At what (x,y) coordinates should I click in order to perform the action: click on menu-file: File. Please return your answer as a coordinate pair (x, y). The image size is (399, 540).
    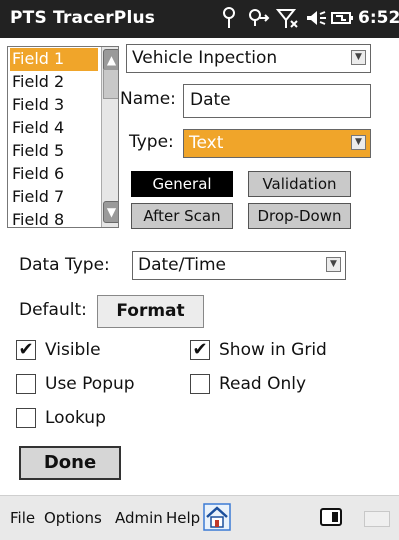
    Looking at the image, I should click on (22, 518).